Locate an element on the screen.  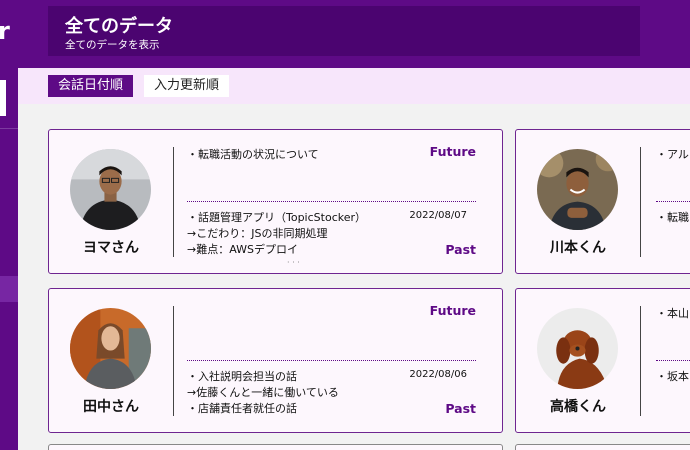
past-topic: ・話題管理アプリ（TopicStocker） is located at coordinates (277, 217).